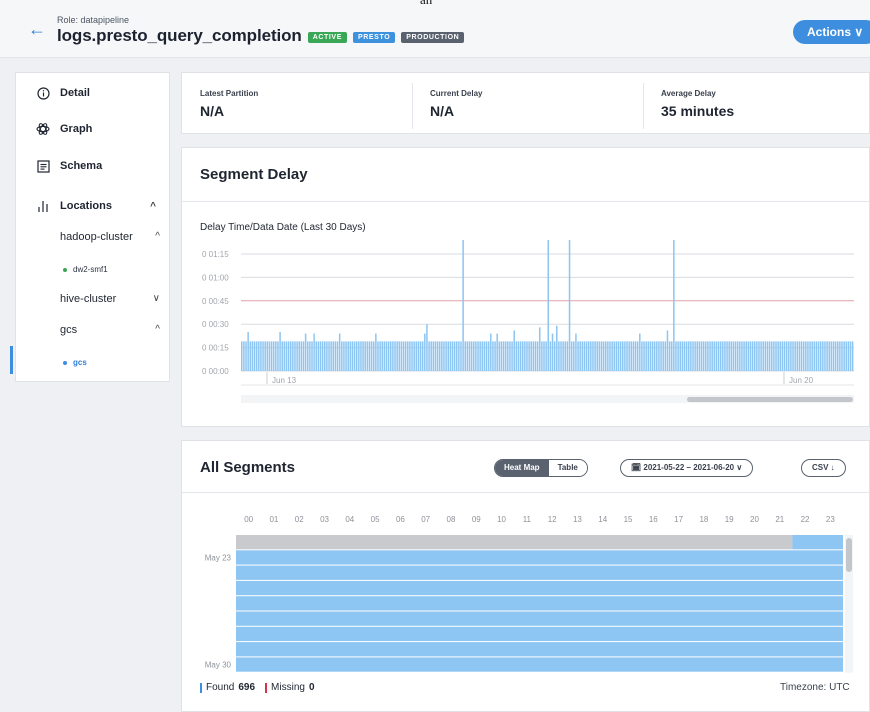 The image size is (870, 712). I want to click on hour-label: 21, so click(779, 519).